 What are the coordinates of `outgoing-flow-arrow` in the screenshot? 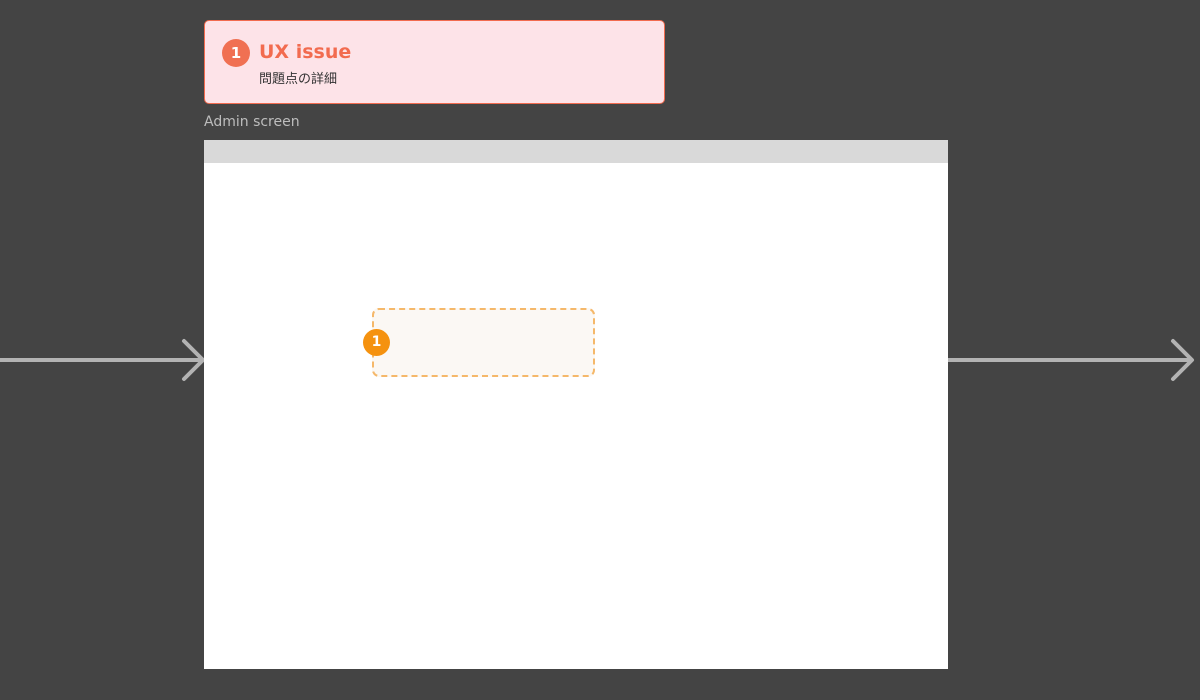 It's located at (1071, 360).